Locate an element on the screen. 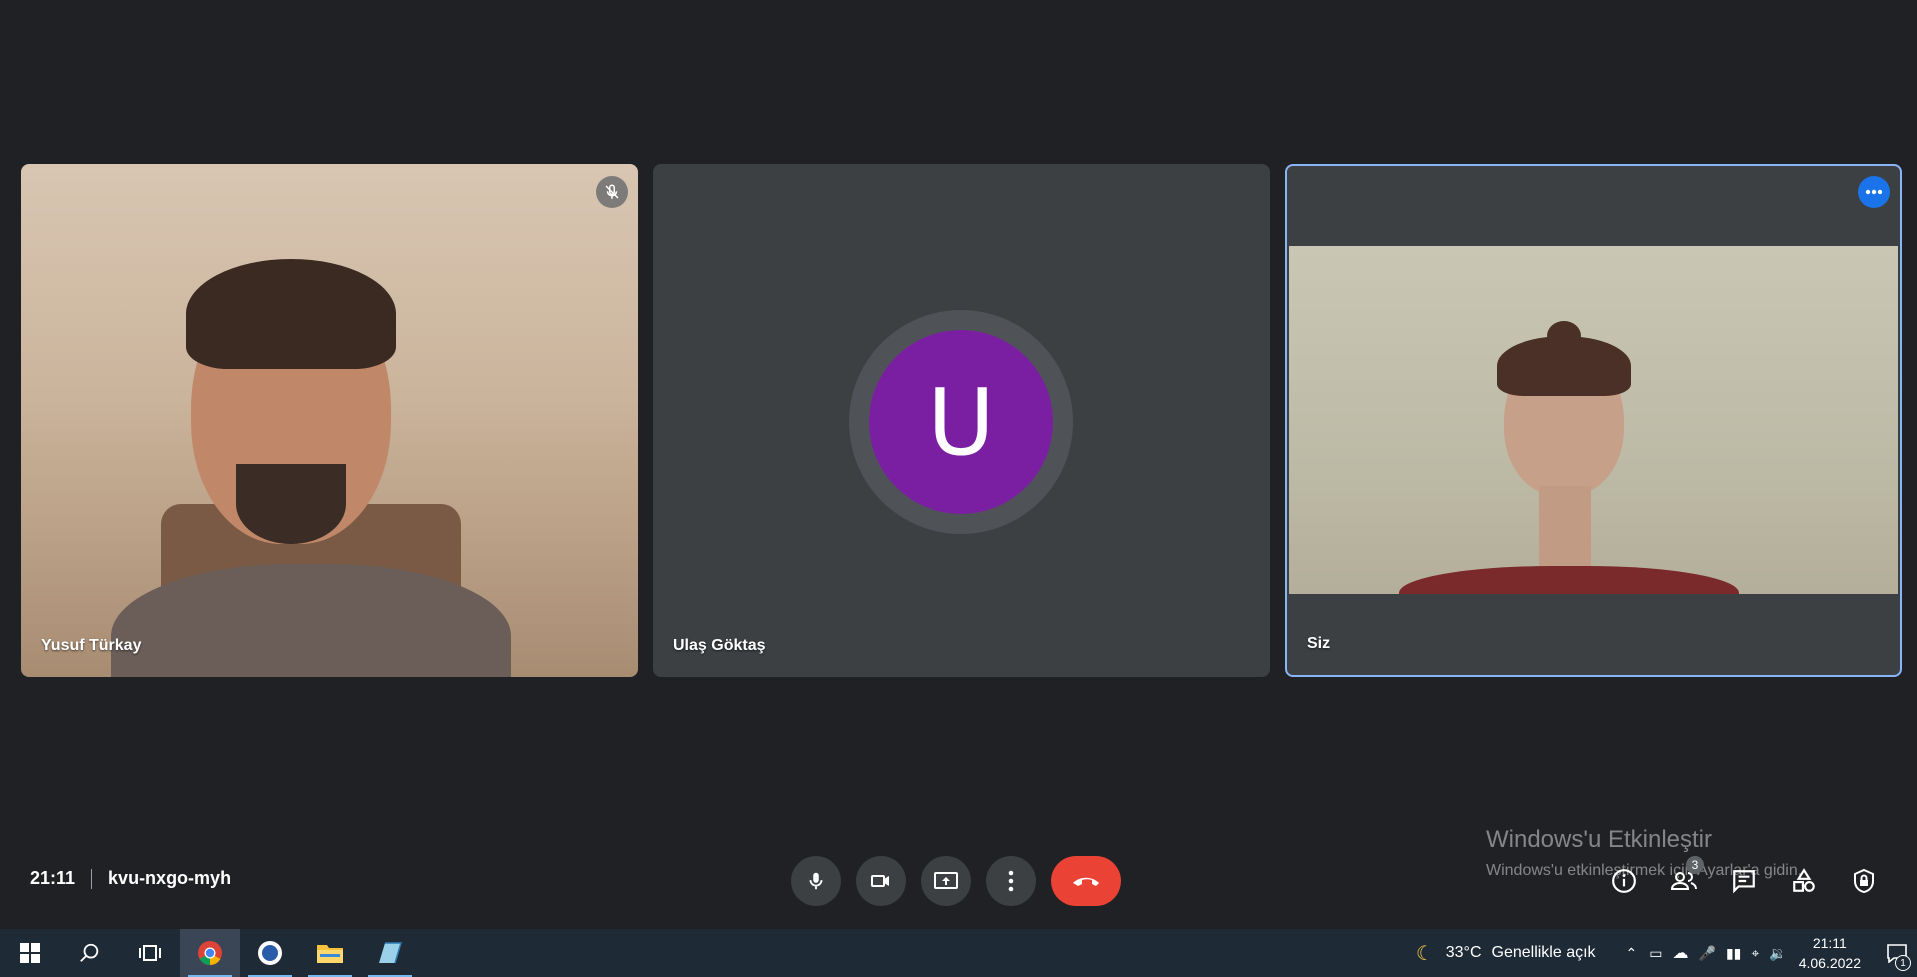  chrome-icon is located at coordinates (210, 953).